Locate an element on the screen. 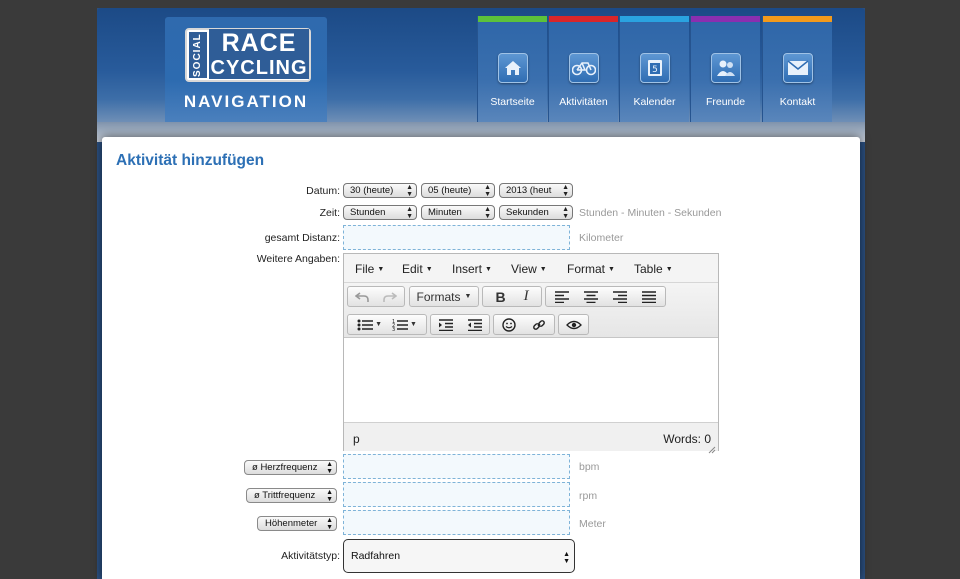  element-path: p is located at coordinates (356, 439).